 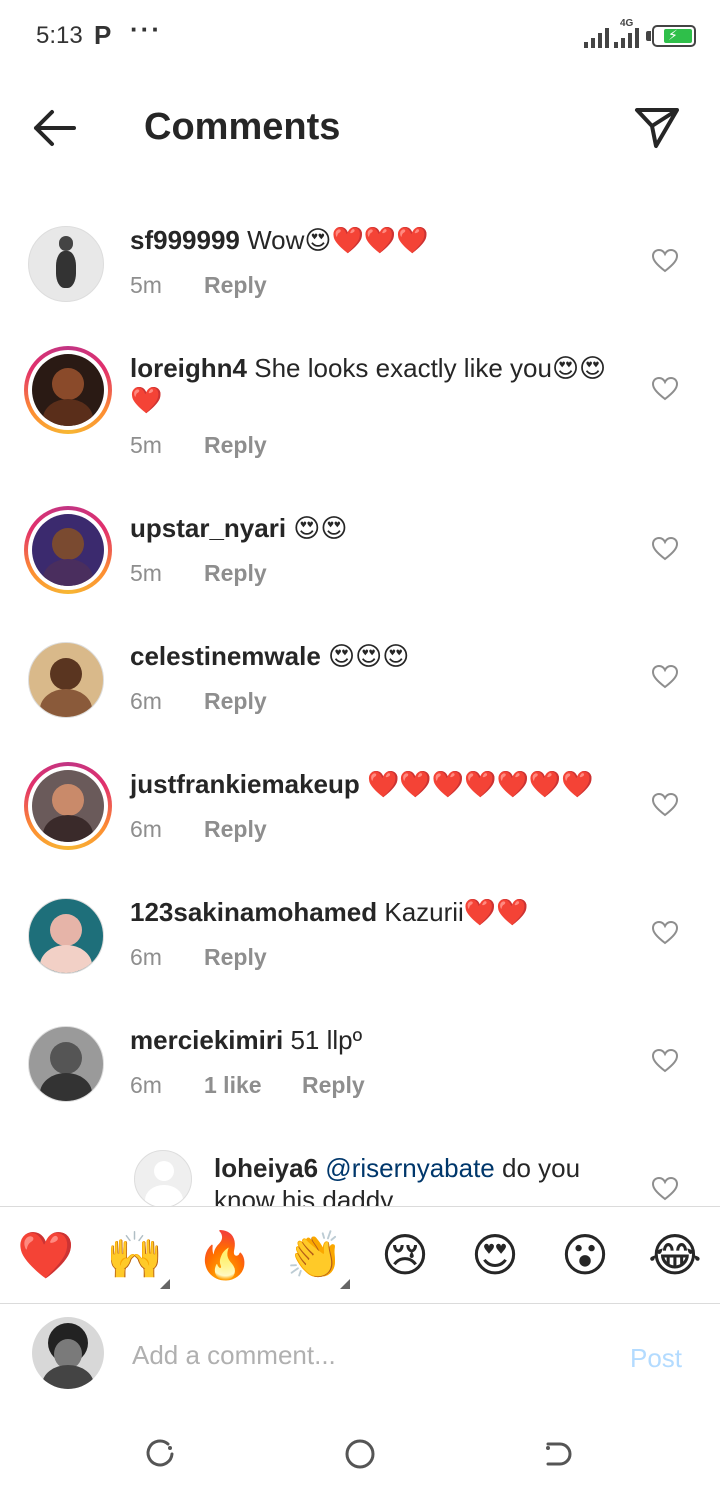 What do you see at coordinates (103, 35) in the screenshot?
I see `app-notification-icon: P` at bounding box center [103, 35].